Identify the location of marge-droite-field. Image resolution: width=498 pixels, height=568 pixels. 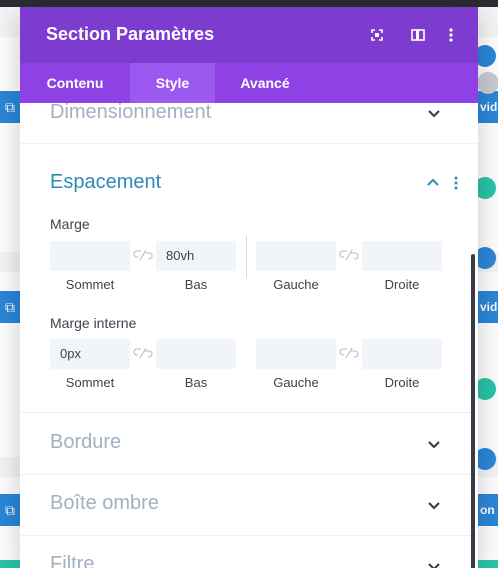
(402, 256).